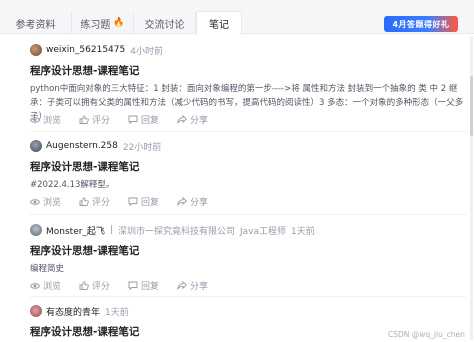 This screenshot has height=342, width=474. I want to click on tab-discussion: 交流讨论, so click(165, 23).